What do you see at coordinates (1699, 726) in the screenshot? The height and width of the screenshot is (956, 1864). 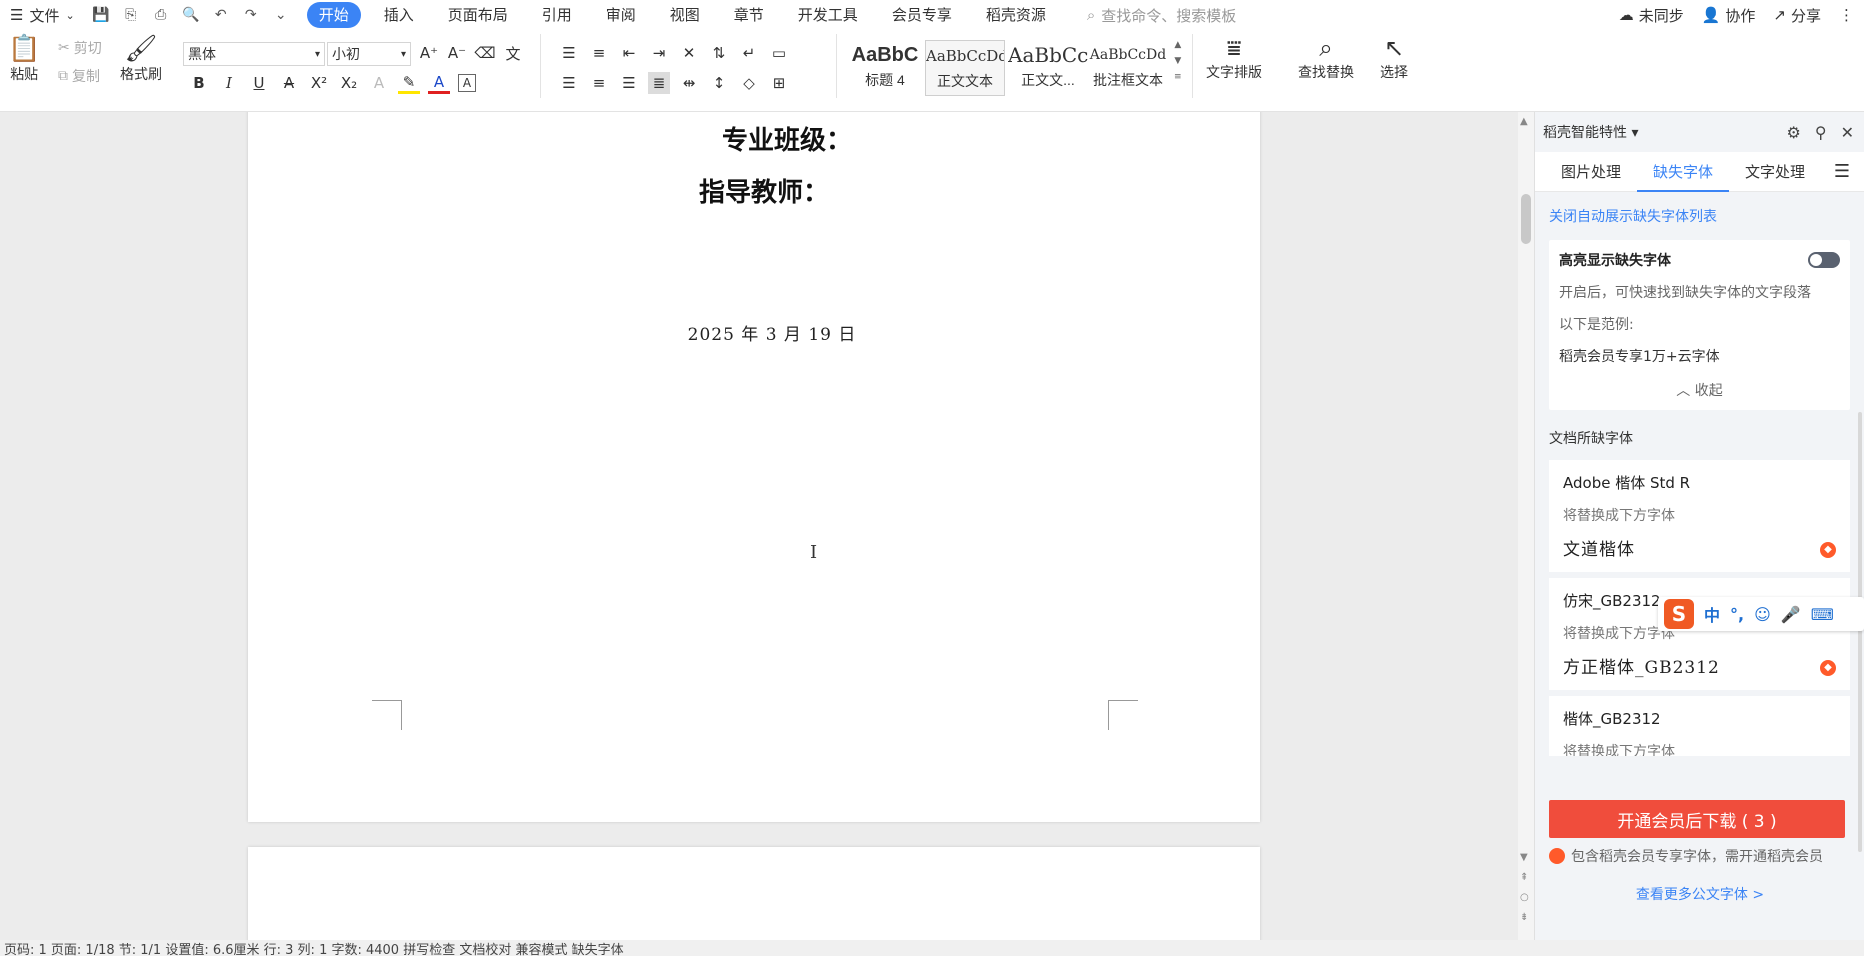 I see `font-card: 楷体_GB2312 将替换成下方字体` at bounding box center [1699, 726].